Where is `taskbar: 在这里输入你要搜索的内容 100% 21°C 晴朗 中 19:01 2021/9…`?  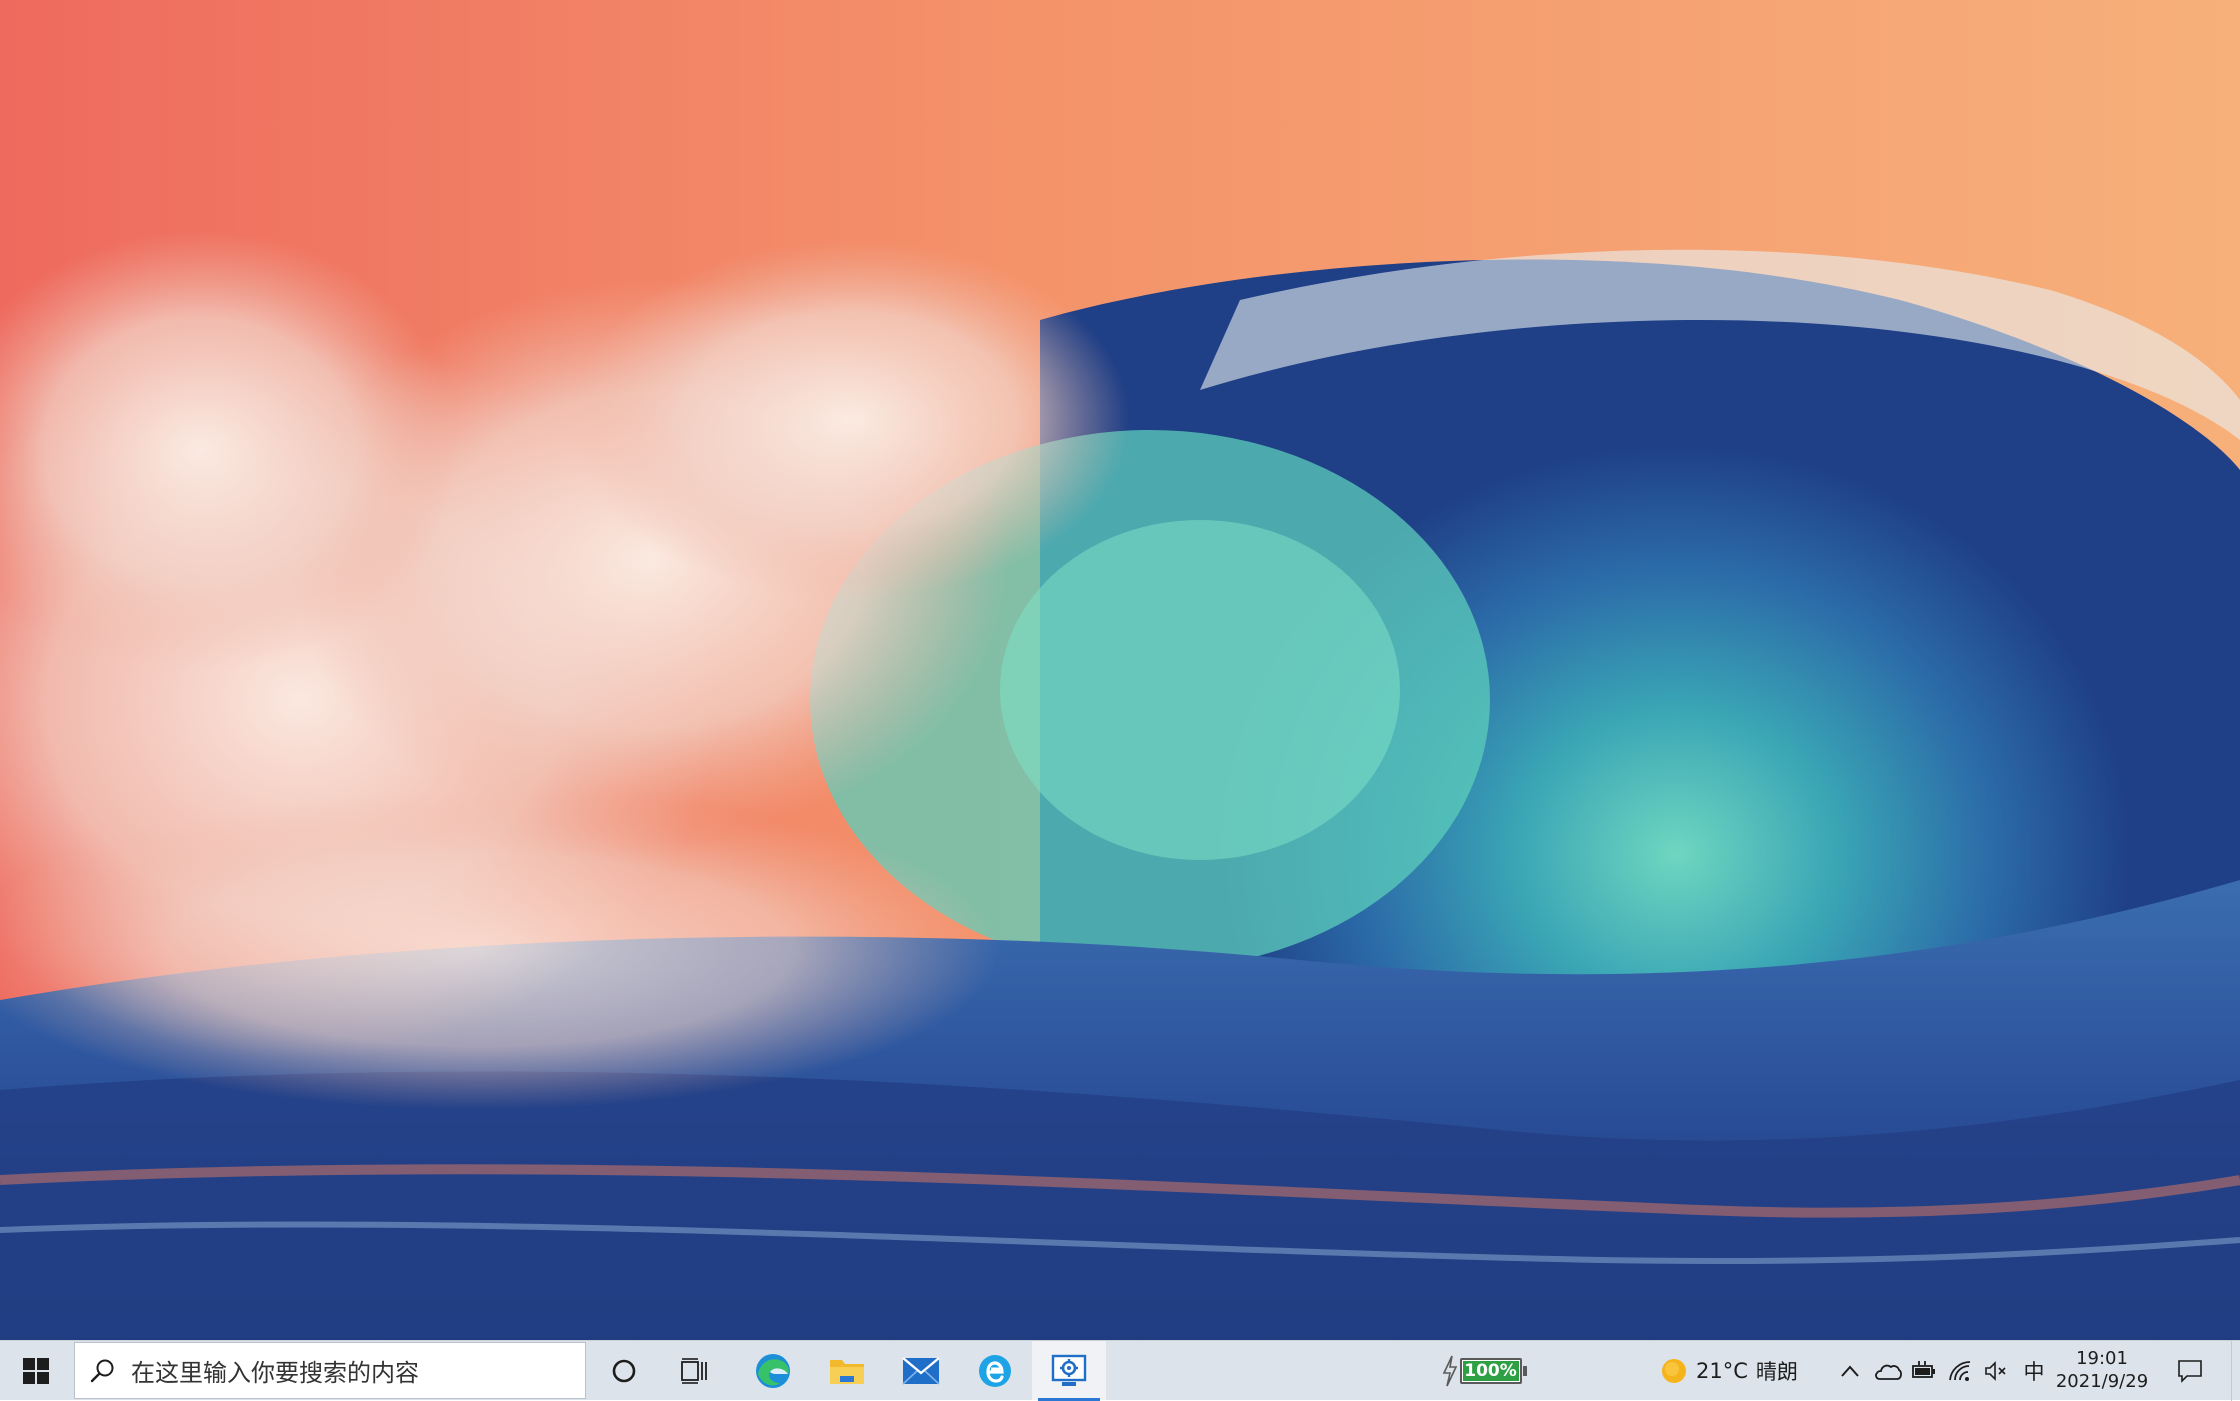 taskbar: 在这里输入你要搜索的内容 100% 21°C 晴朗 中 19:01 2021/9… is located at coordinates (1120, 1370).